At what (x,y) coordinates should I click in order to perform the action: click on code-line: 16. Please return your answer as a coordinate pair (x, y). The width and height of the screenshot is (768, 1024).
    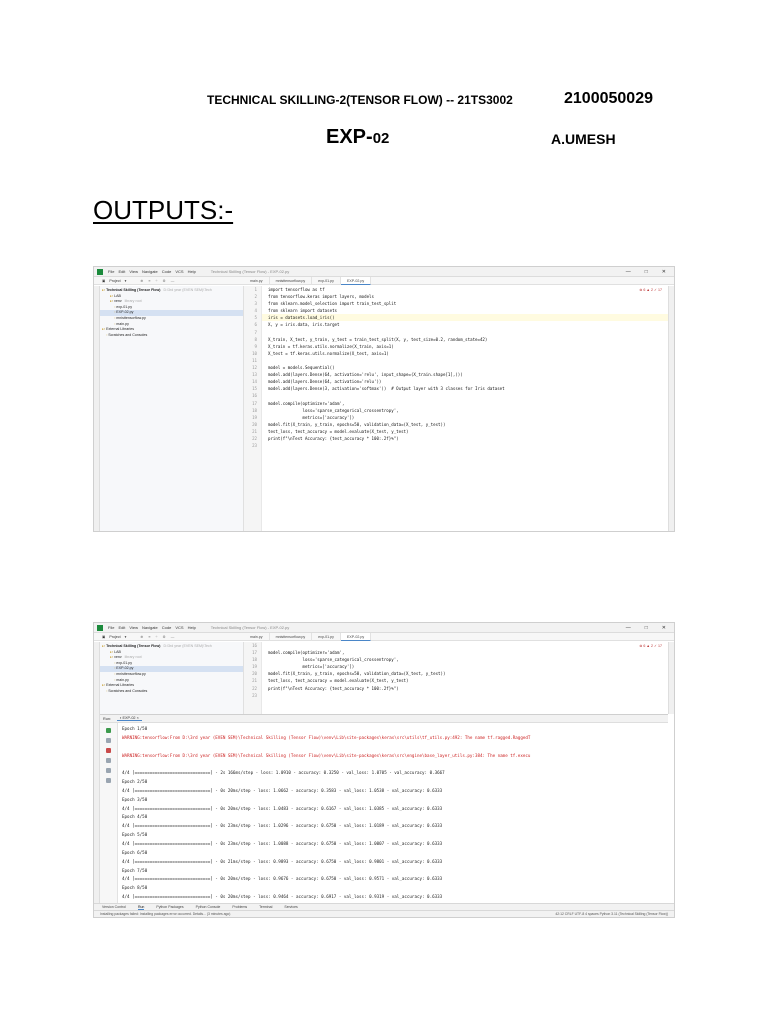
    Looking at the image, I should click on (460, 395).